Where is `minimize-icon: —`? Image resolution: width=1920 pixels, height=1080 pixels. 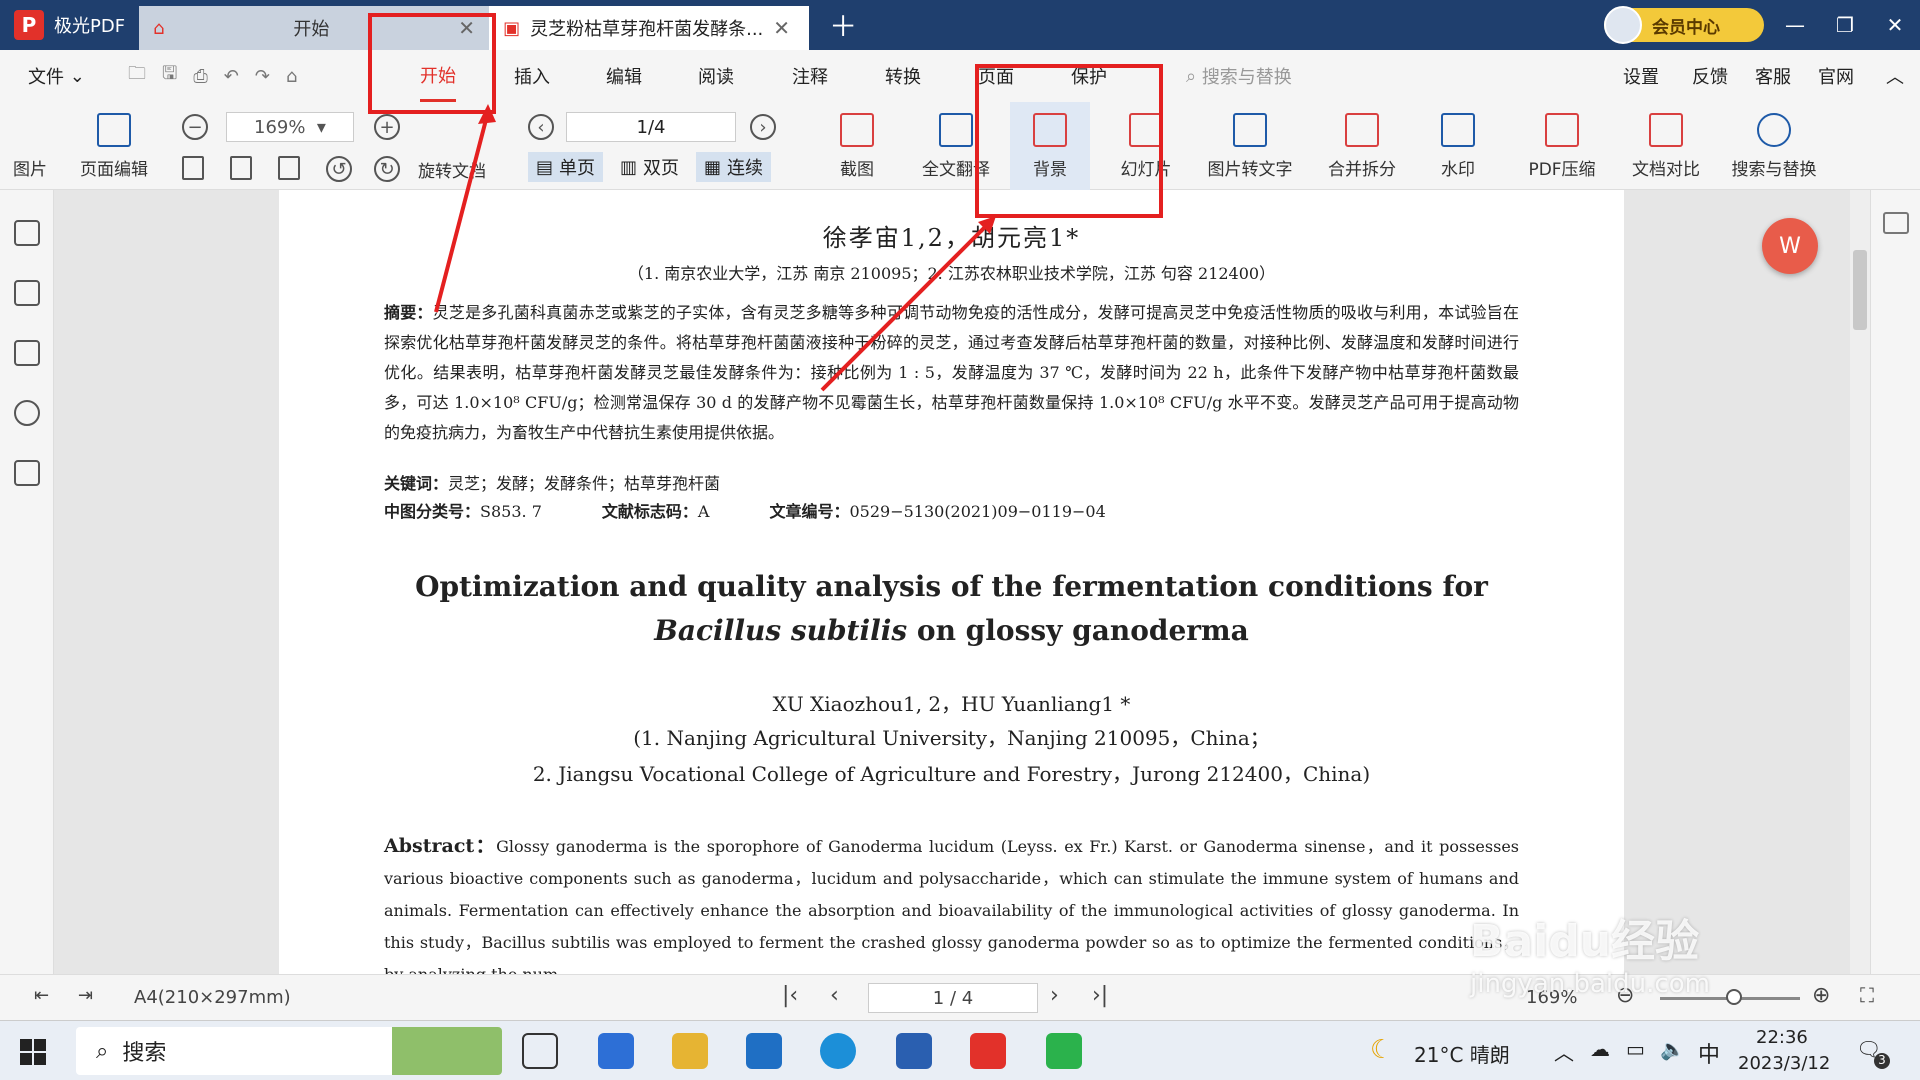 minimize-icon: — is located at coordinates (1795, 25).